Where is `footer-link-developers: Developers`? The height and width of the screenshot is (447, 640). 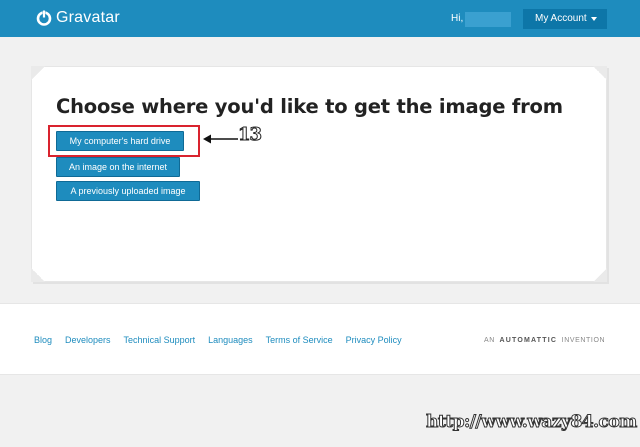 footer-link-developers: Developers is located at coordinates (88, 340).